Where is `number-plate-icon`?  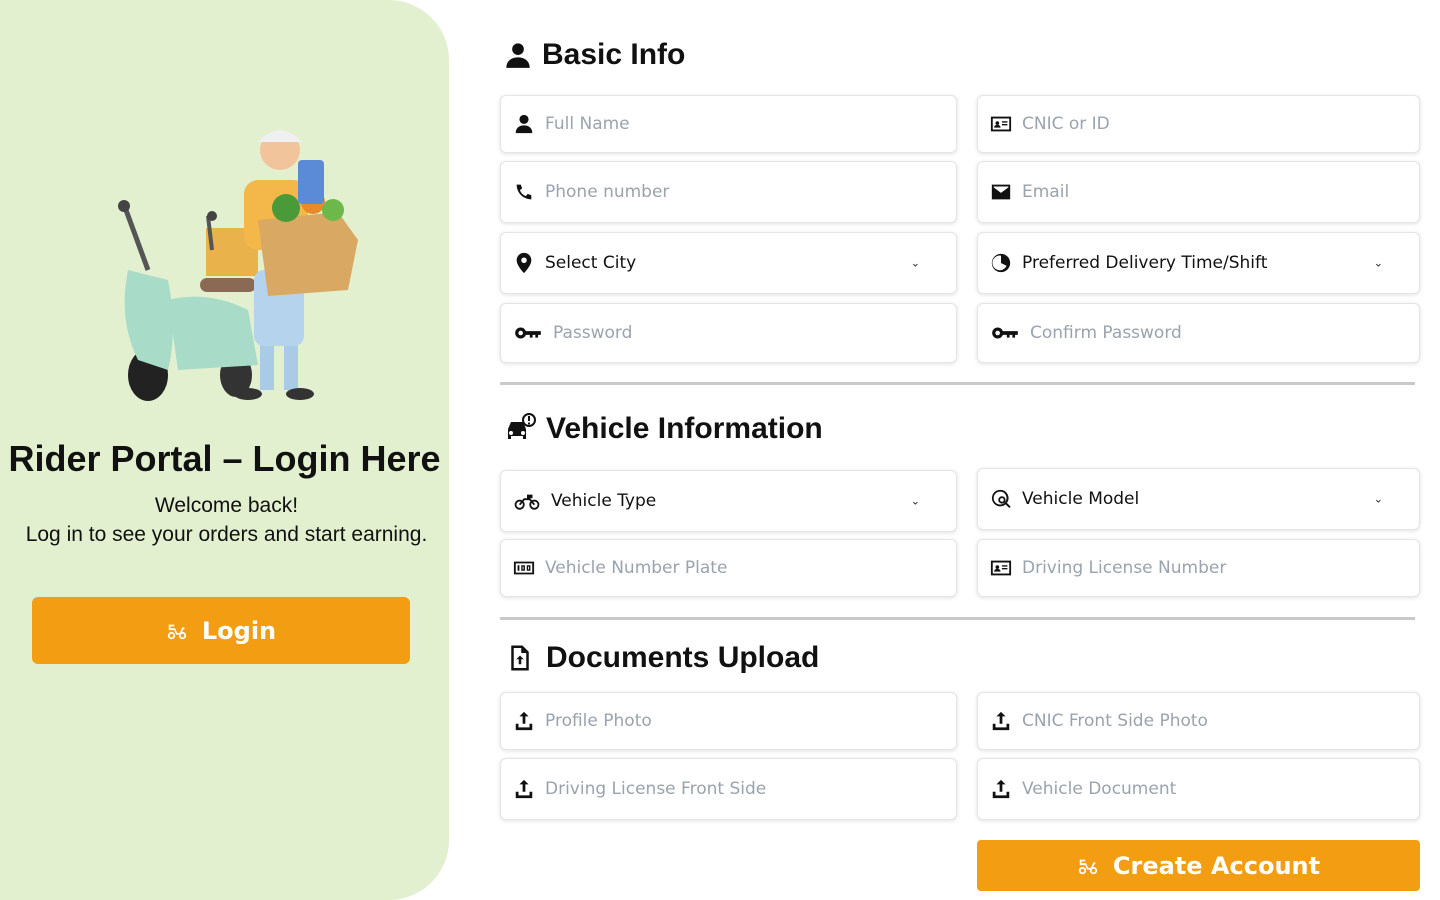
number-plate-icon is located at coordinates (524, 568).